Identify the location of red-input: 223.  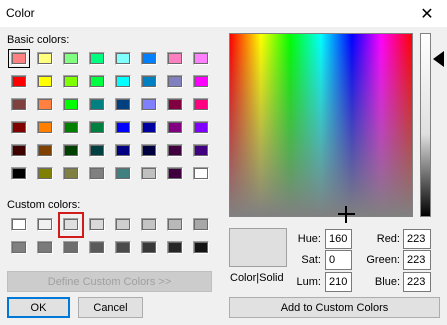
(417, 239).